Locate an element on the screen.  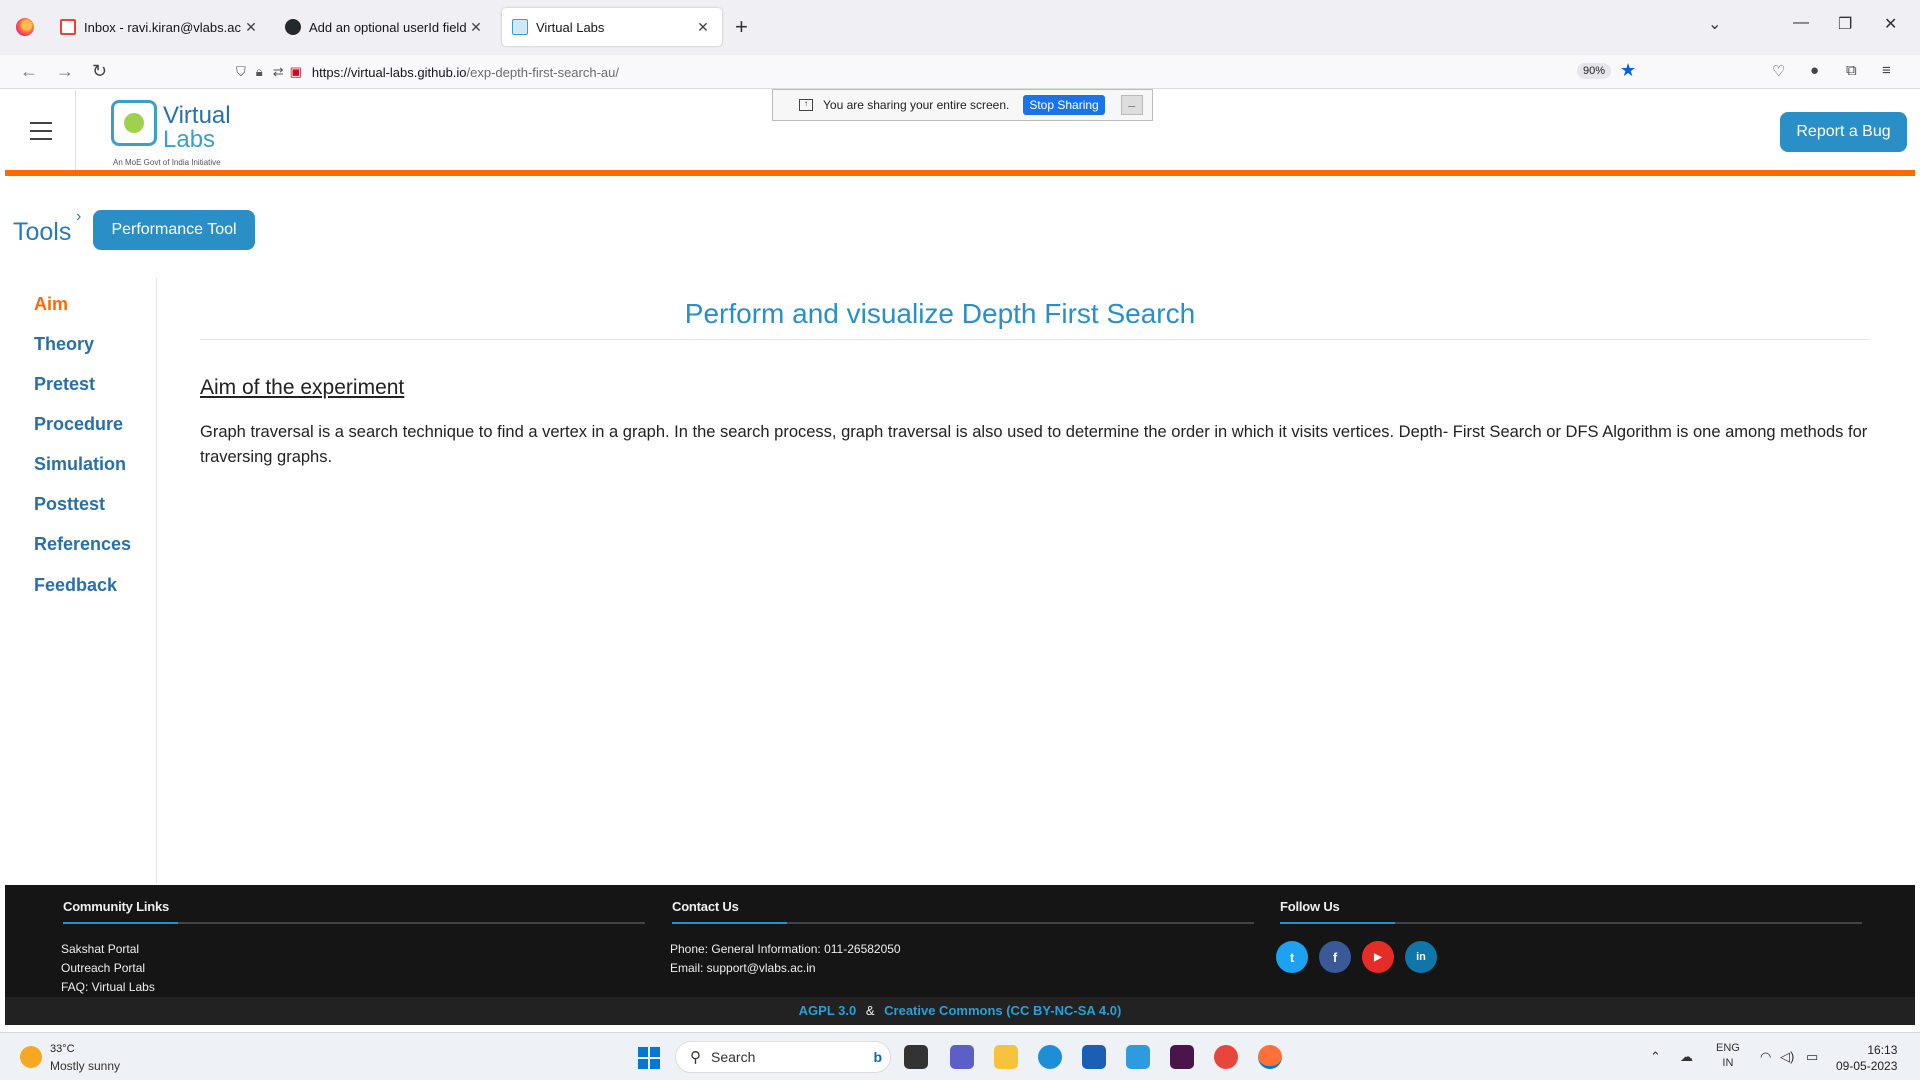
sidebar-item-procedure: Procedure is located at coordinates (78, 424).